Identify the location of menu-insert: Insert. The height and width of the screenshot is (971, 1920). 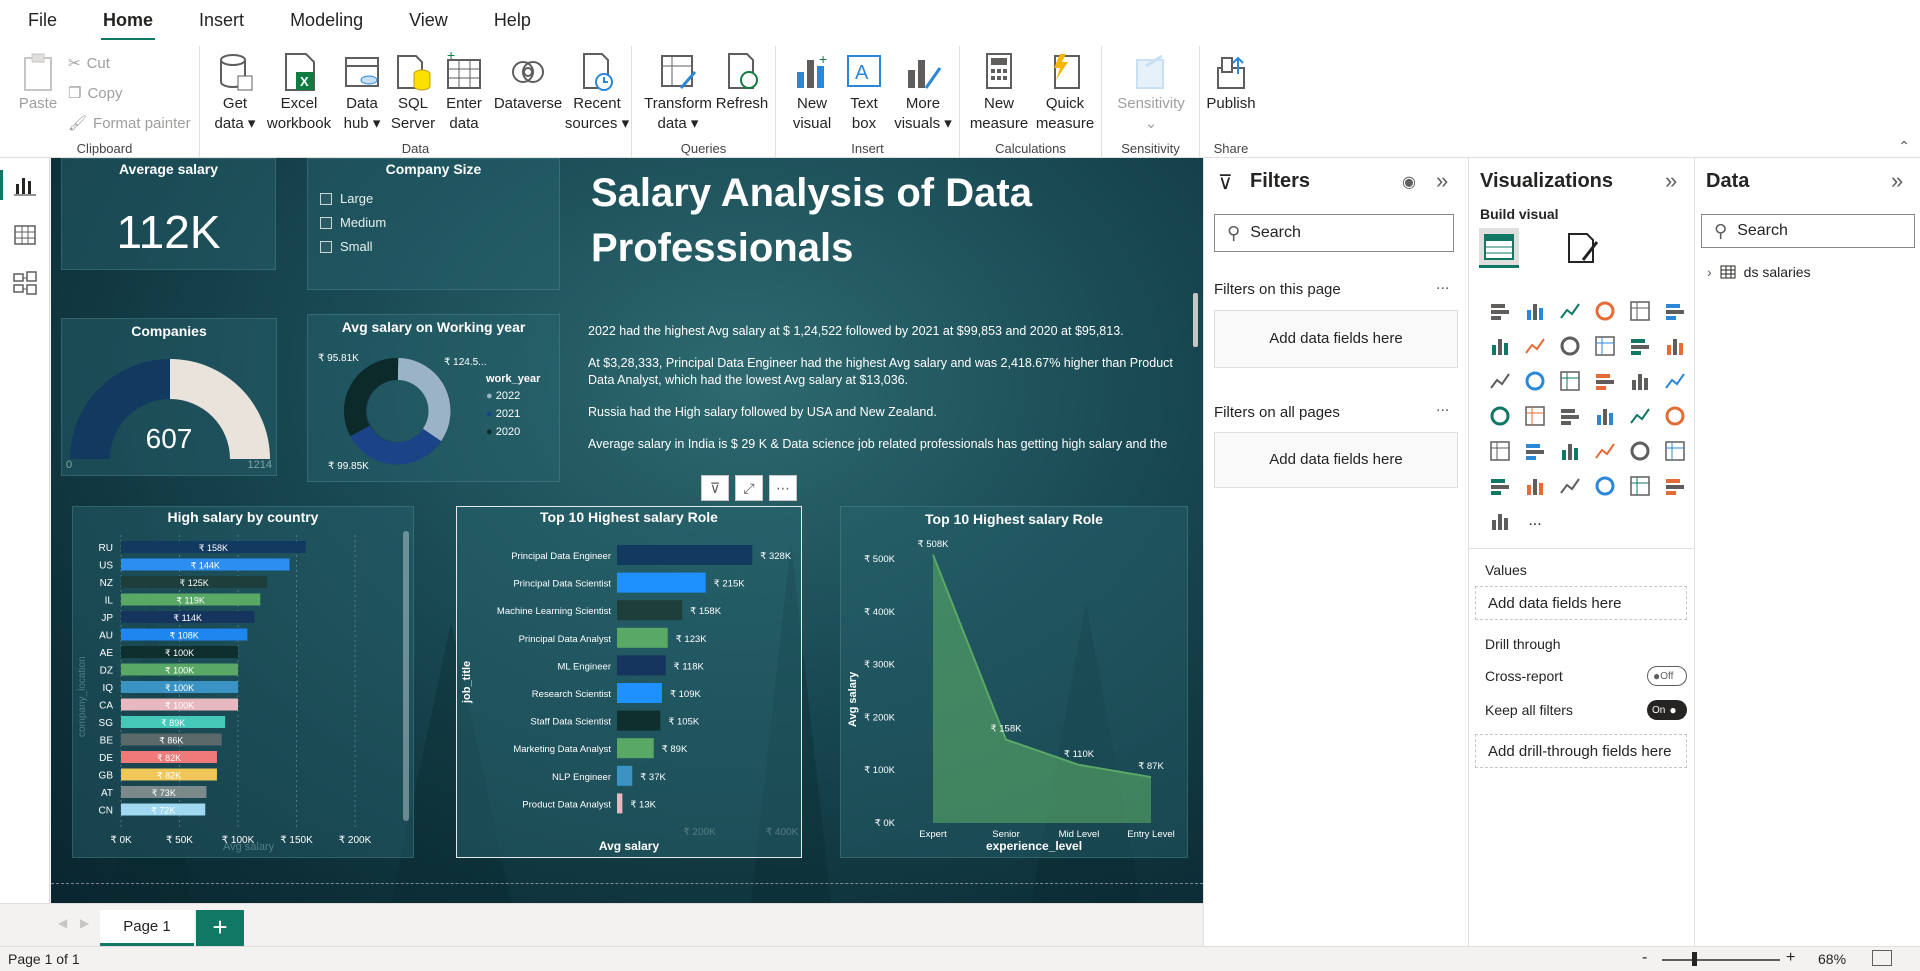
(221, 20).